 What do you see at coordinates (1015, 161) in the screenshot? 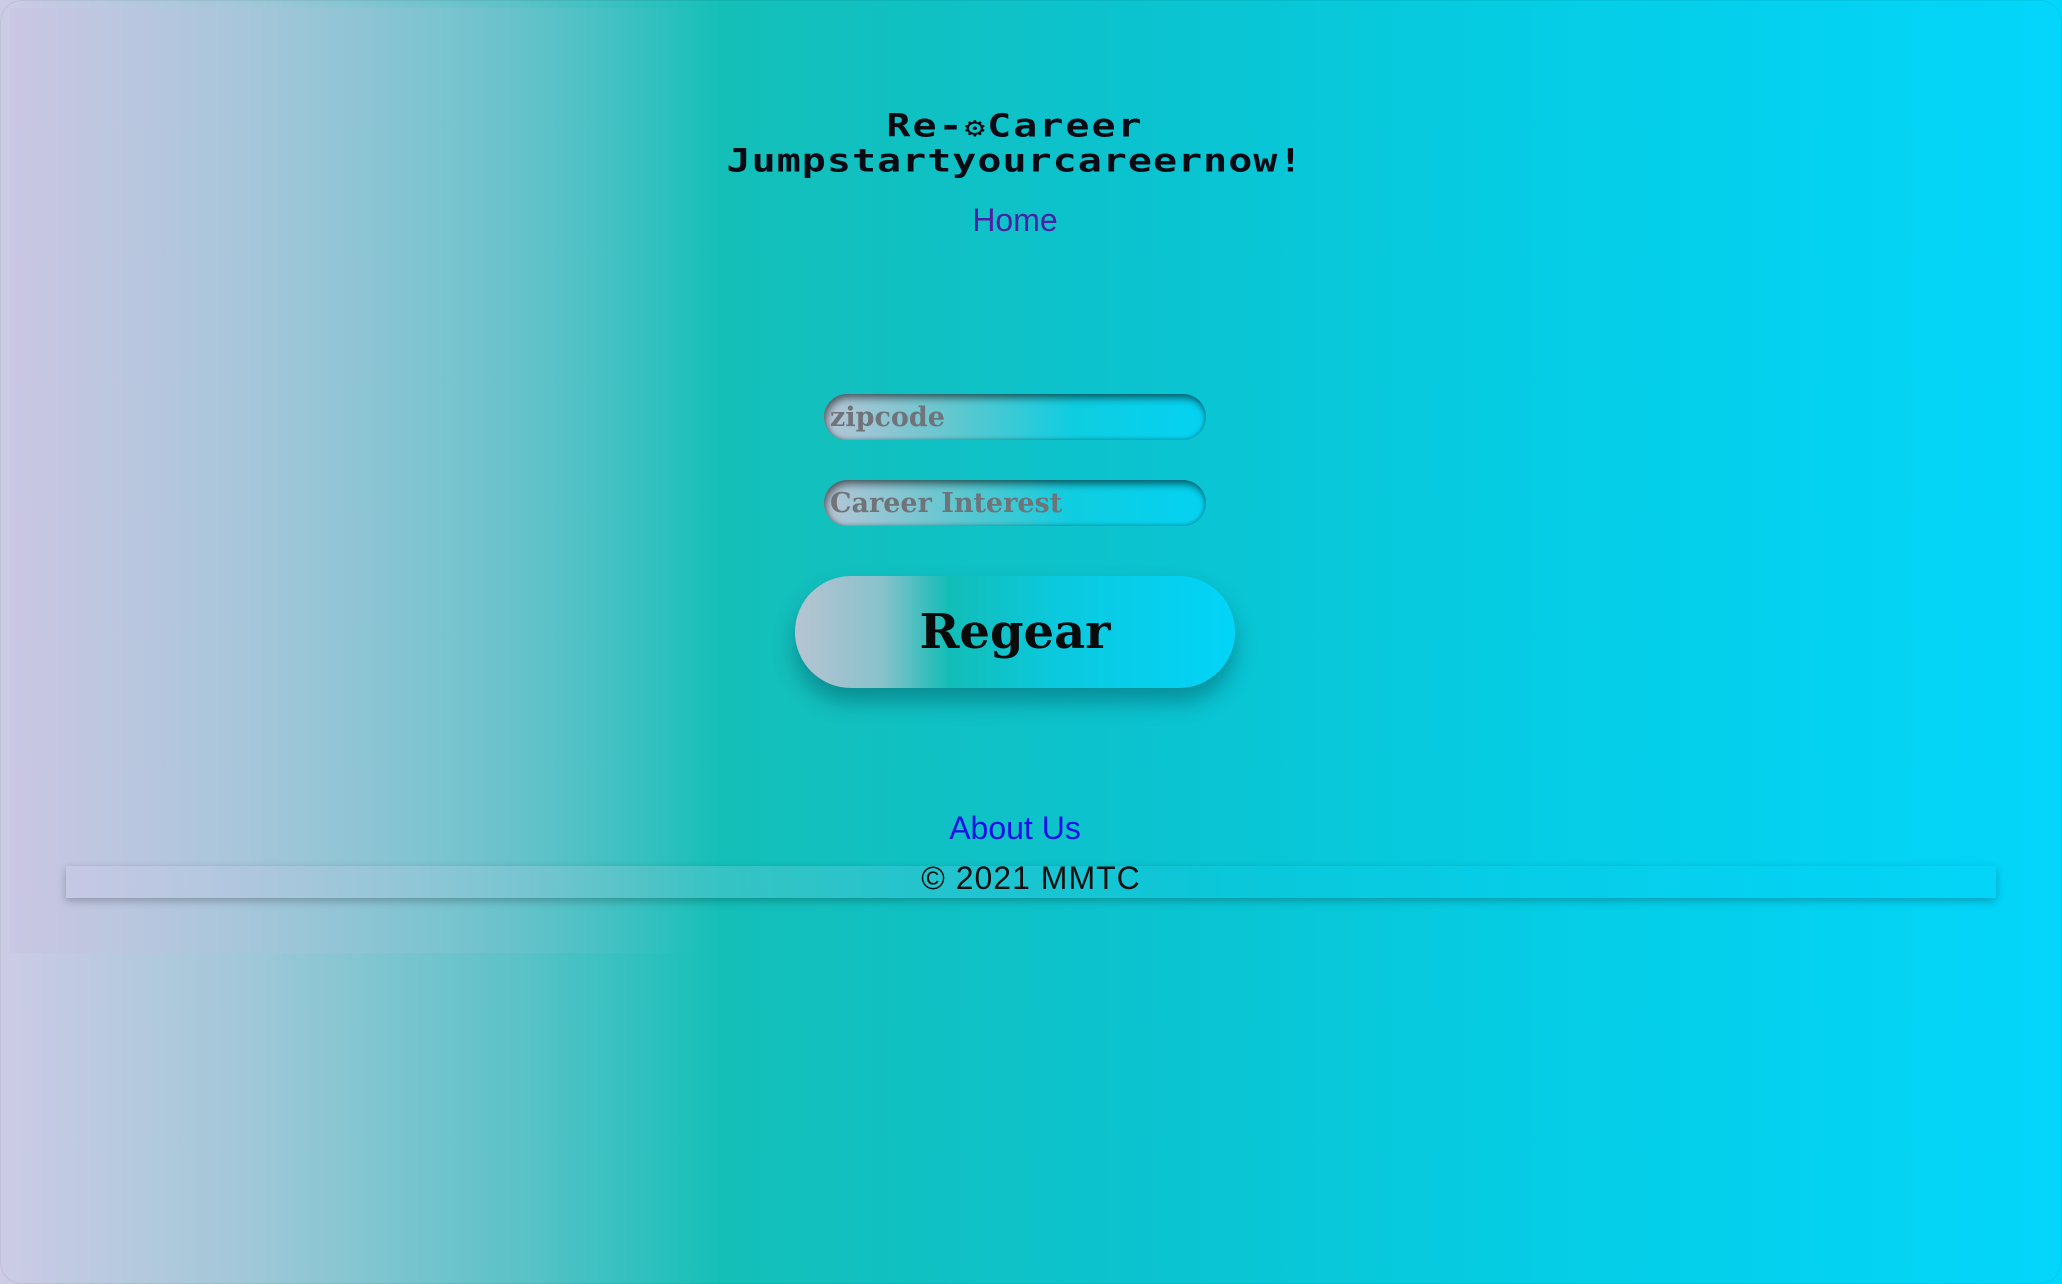
I see `brand-tagline: Jumpstartyourcareernow!` at bounding box center [1015, 161].